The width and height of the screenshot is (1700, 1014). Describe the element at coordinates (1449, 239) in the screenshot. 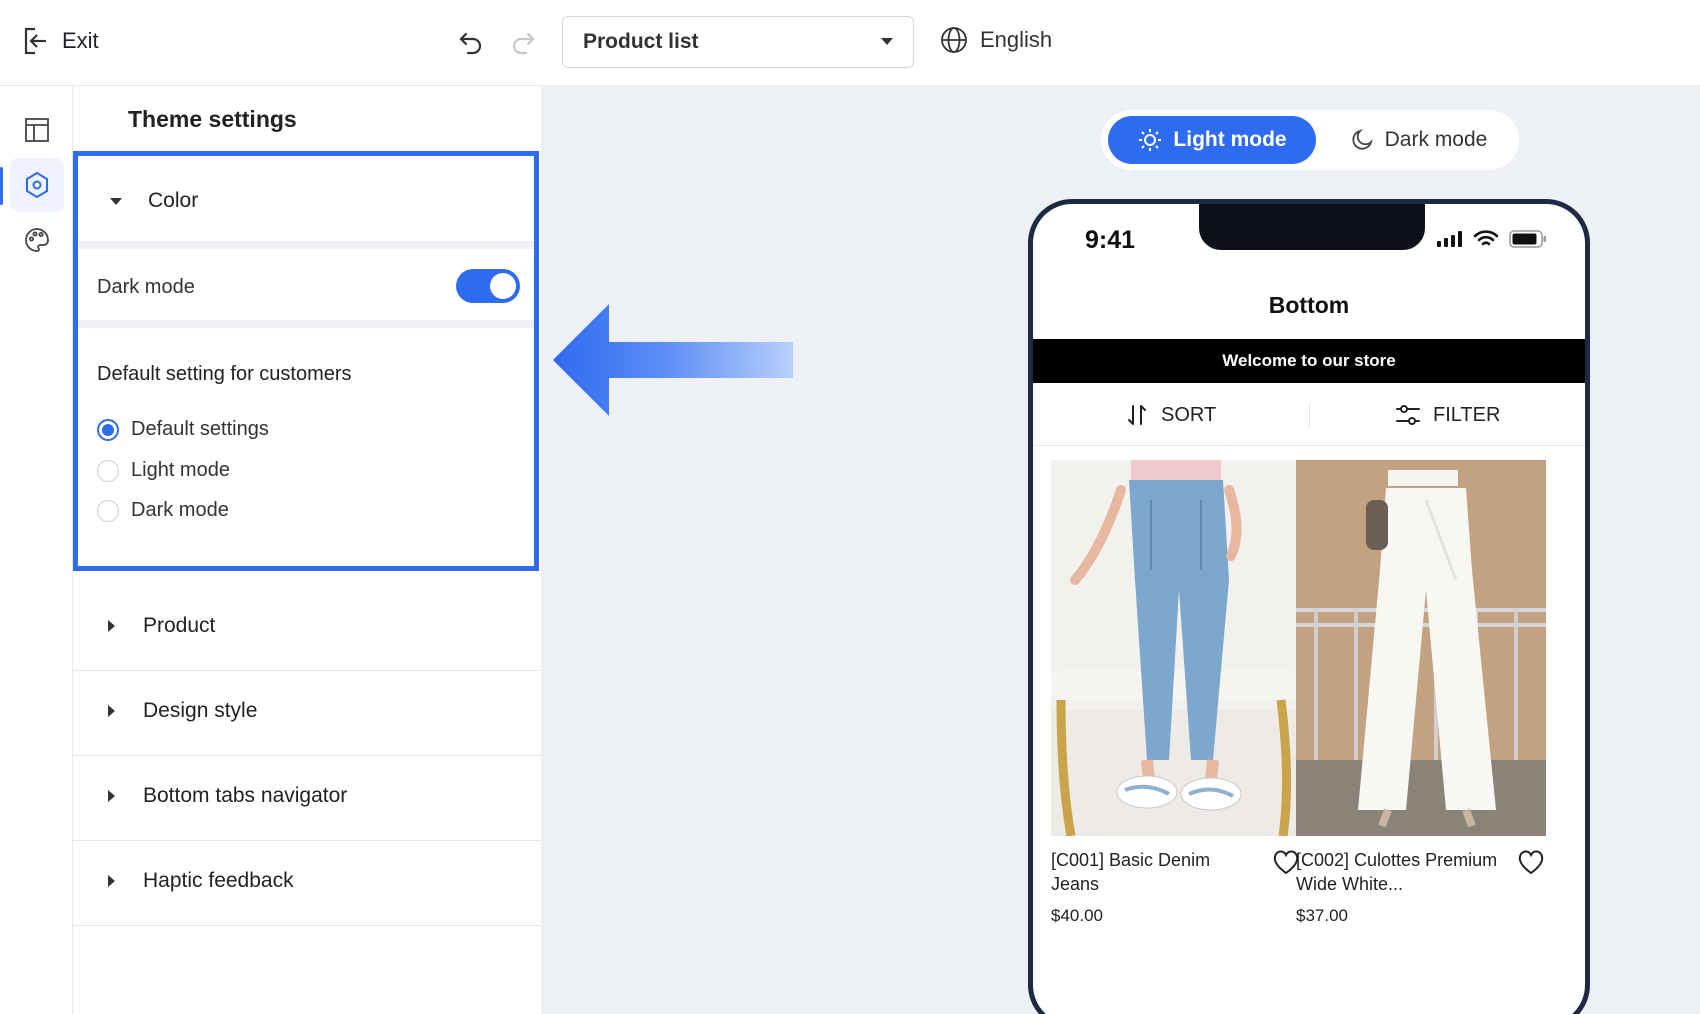

I see `signal-icon` at that location.